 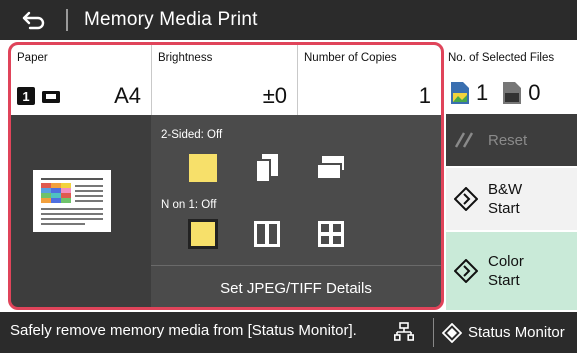 What do you see at coordinates (288, 20) in the screenshot?
I see `title-bar: Memory Media Print` at bounding box center [288, 20].